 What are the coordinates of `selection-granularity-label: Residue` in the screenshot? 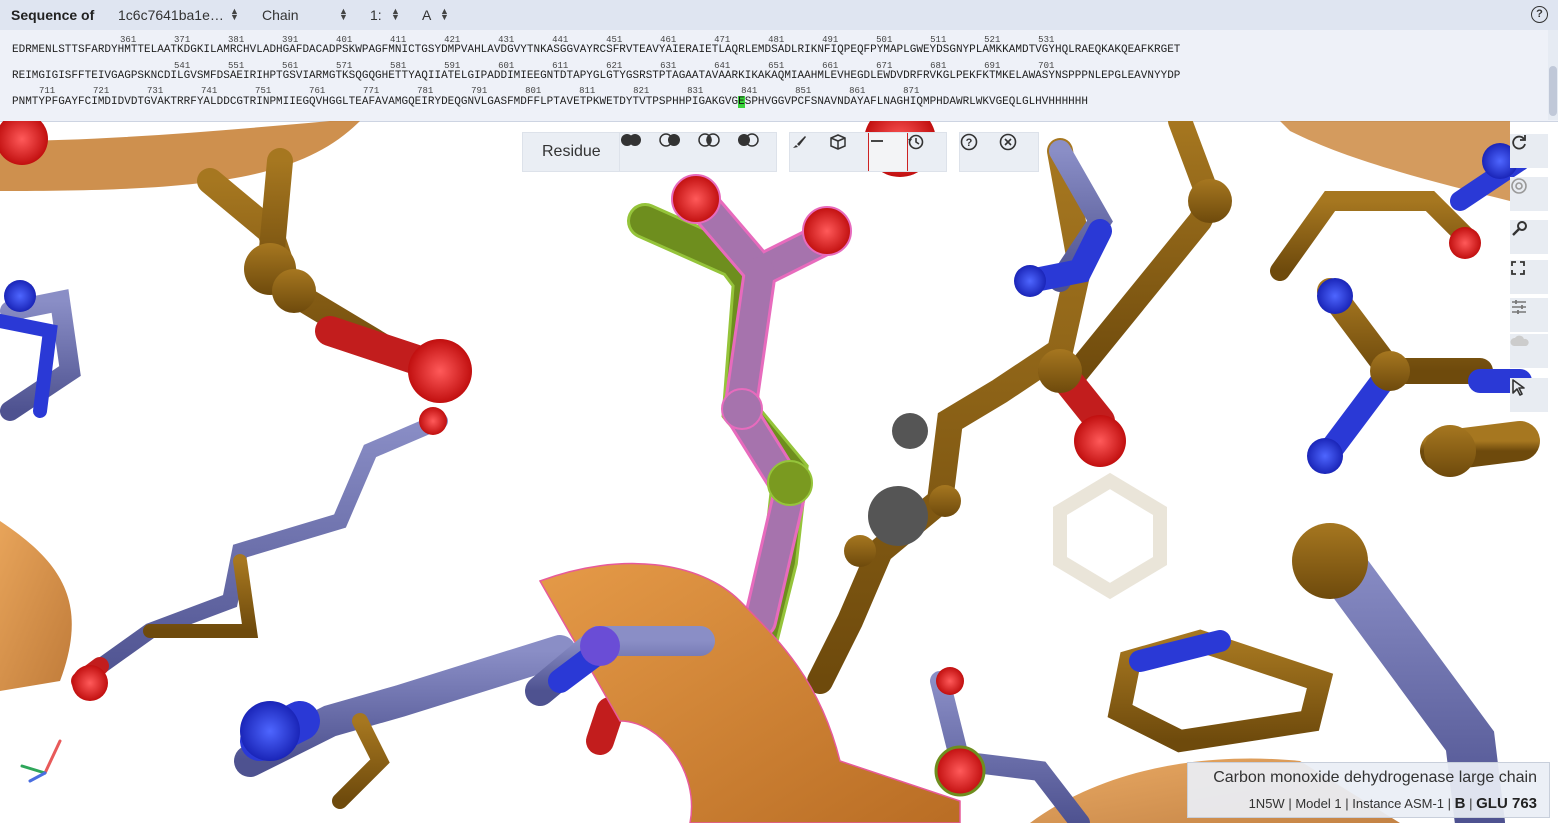 It's located at (571, 152).